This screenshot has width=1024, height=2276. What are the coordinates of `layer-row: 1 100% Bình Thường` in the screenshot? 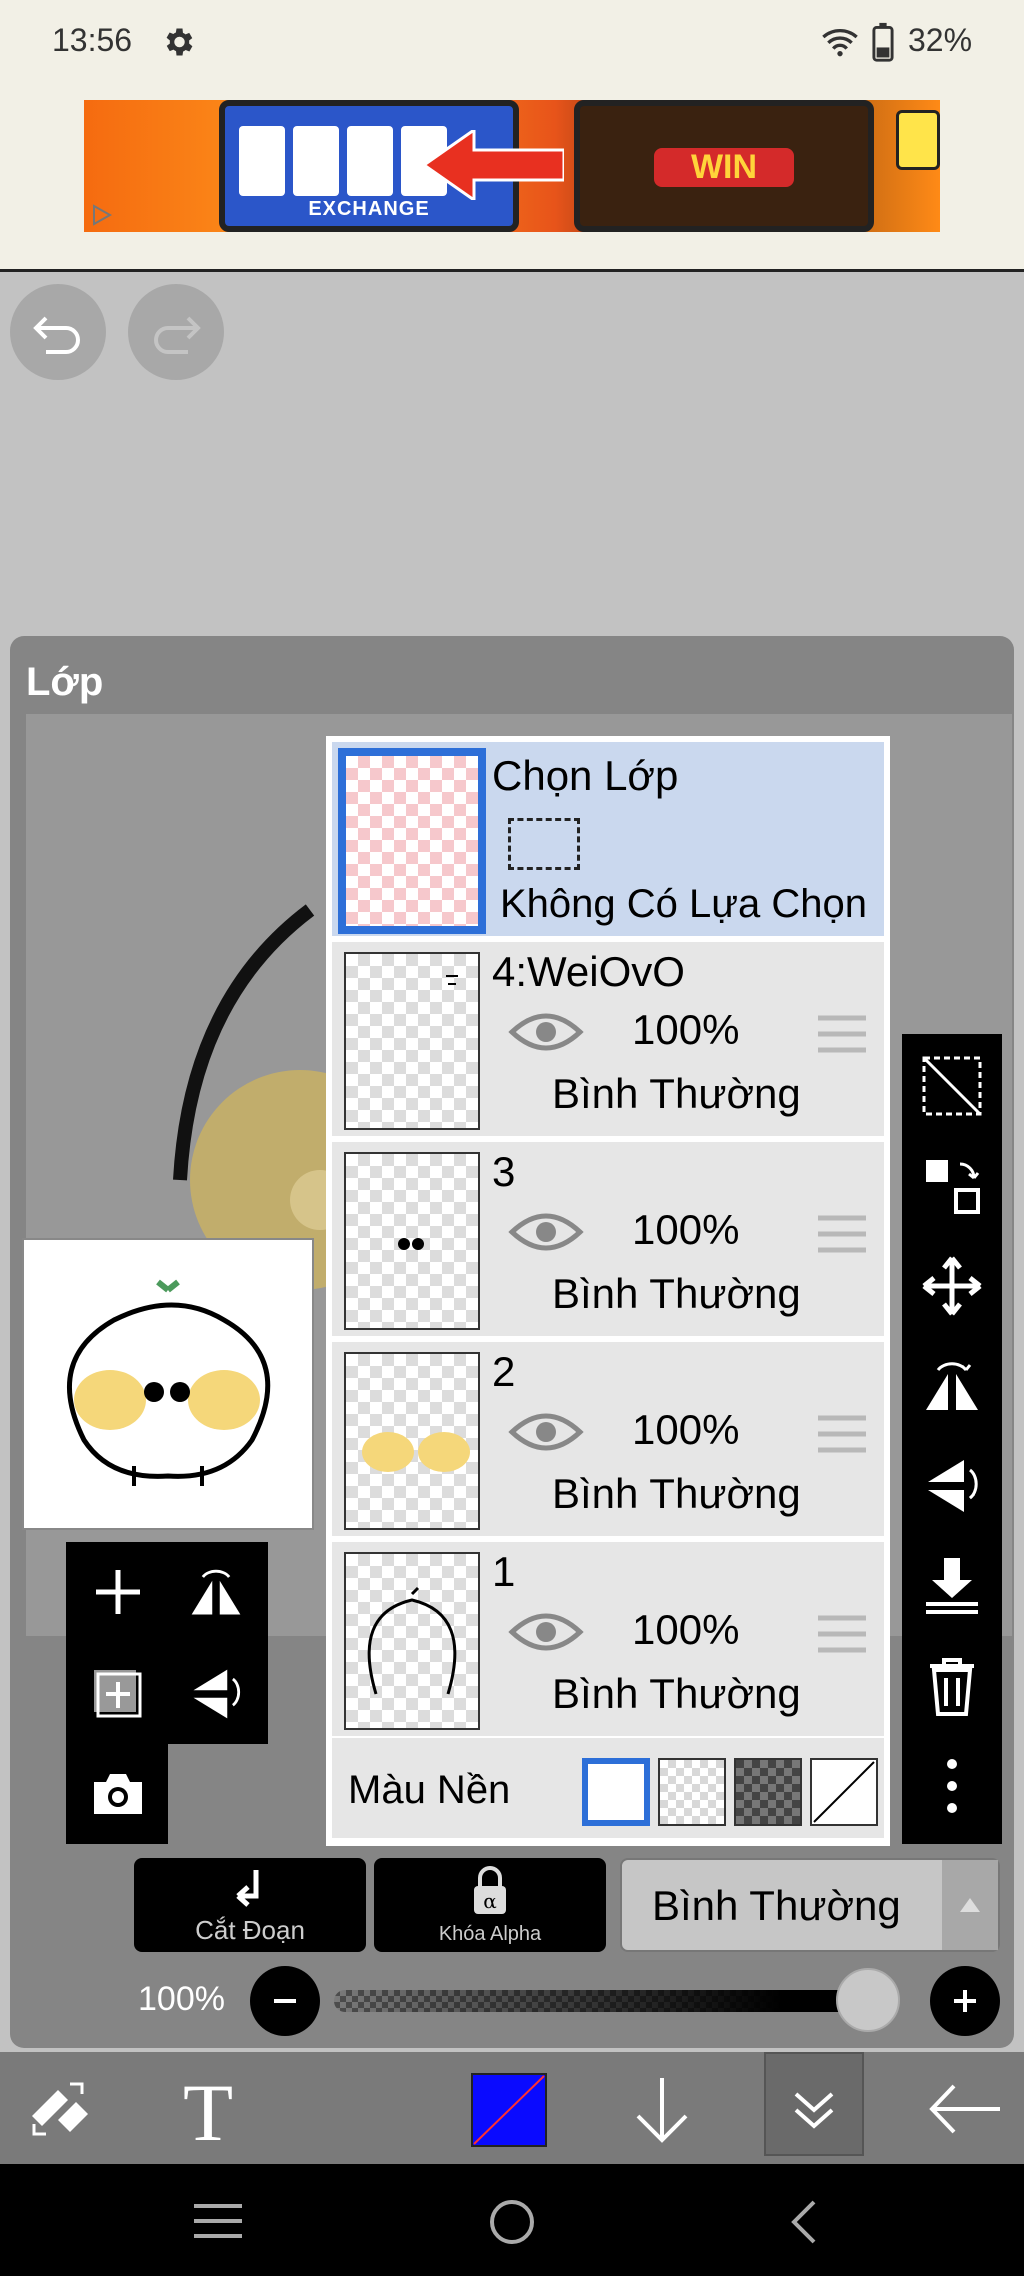 It's located at (608, 1639).